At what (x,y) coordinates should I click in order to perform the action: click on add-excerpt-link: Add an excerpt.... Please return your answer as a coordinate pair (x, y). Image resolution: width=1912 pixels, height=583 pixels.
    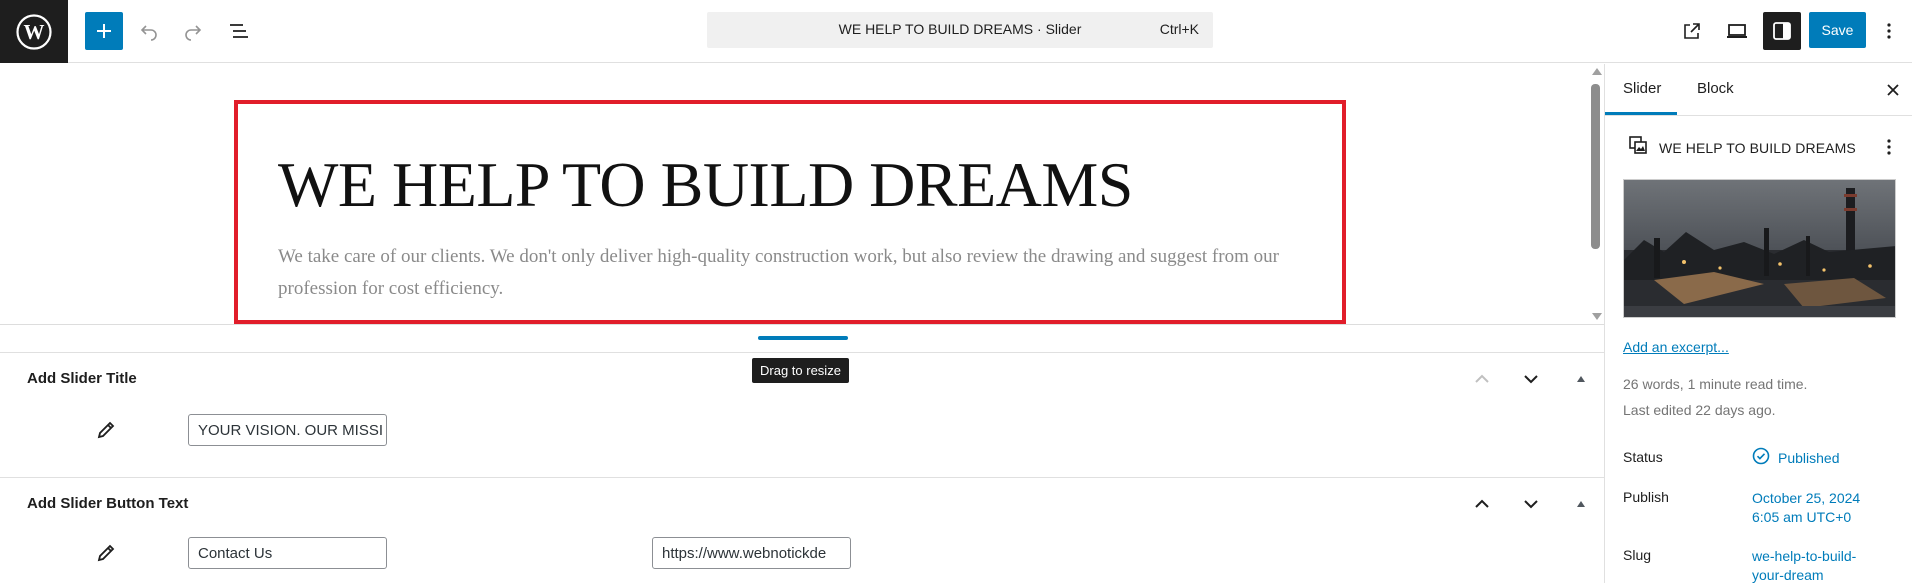
    Looking at the image, I should click on (1676, 347).